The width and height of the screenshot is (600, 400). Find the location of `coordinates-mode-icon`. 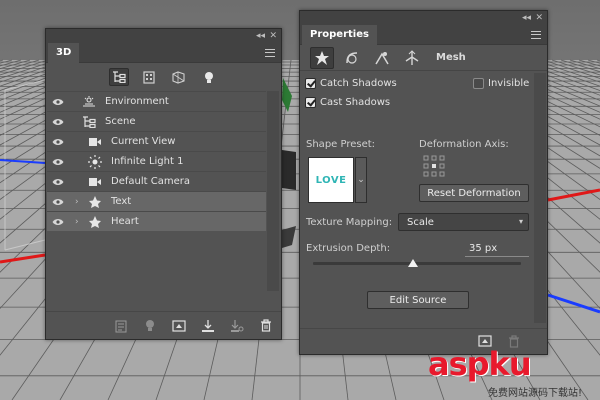

coordinates-mode-icon is located at coordinates (412, 58).